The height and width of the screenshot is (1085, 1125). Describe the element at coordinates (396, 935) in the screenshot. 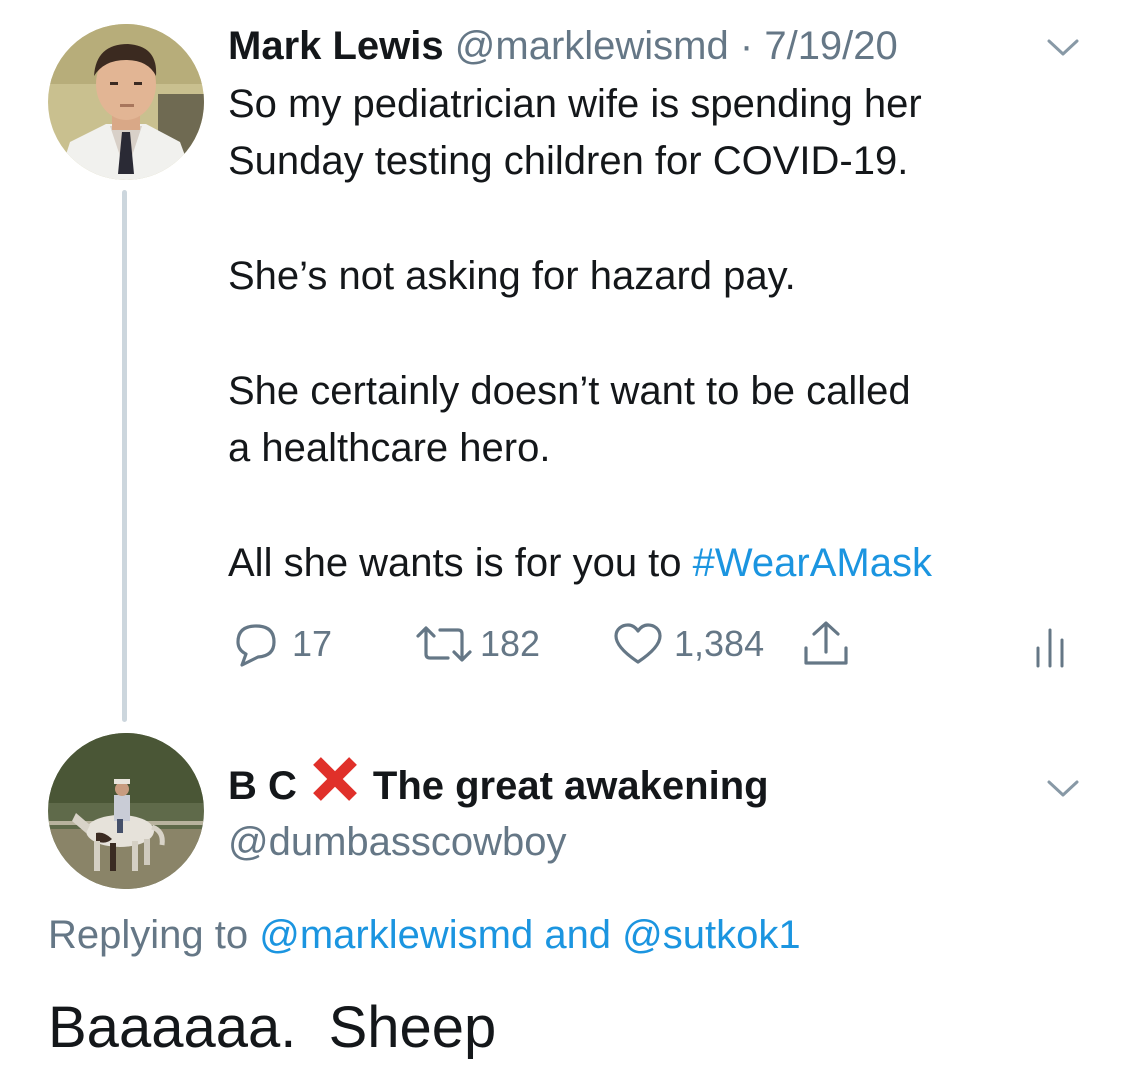

I see `mention-link: @marklewismd` at that location.